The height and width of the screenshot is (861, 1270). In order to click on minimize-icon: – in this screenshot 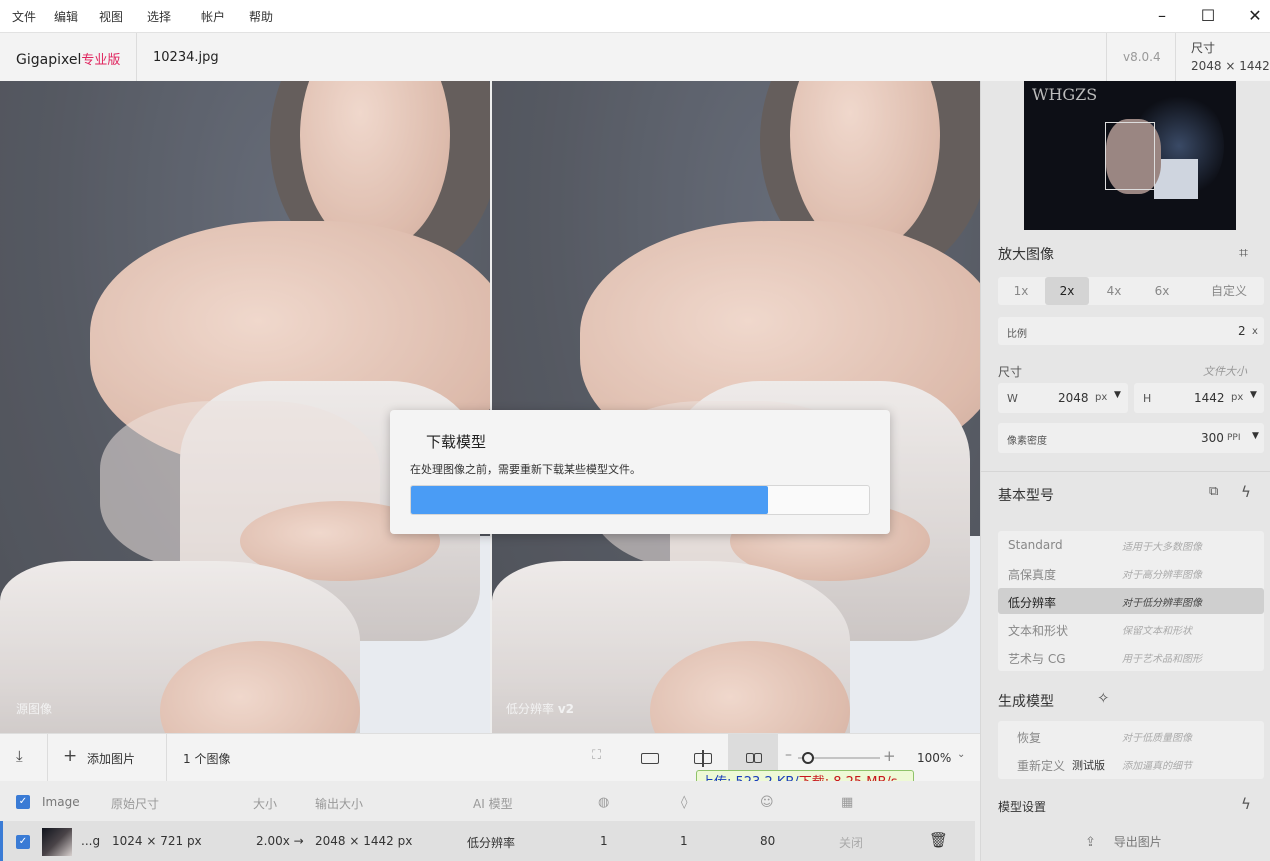, I will do `click(1162, 16)`.